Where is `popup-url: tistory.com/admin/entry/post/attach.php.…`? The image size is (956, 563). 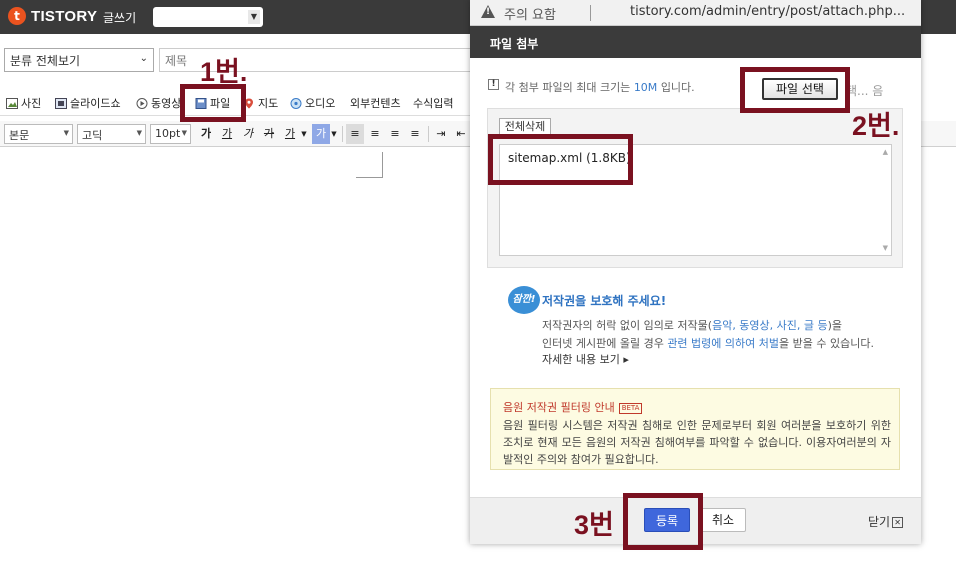
popup-url: tistory.com/admin/entry/post/attach.php.… is located at coordinates (768, 11).